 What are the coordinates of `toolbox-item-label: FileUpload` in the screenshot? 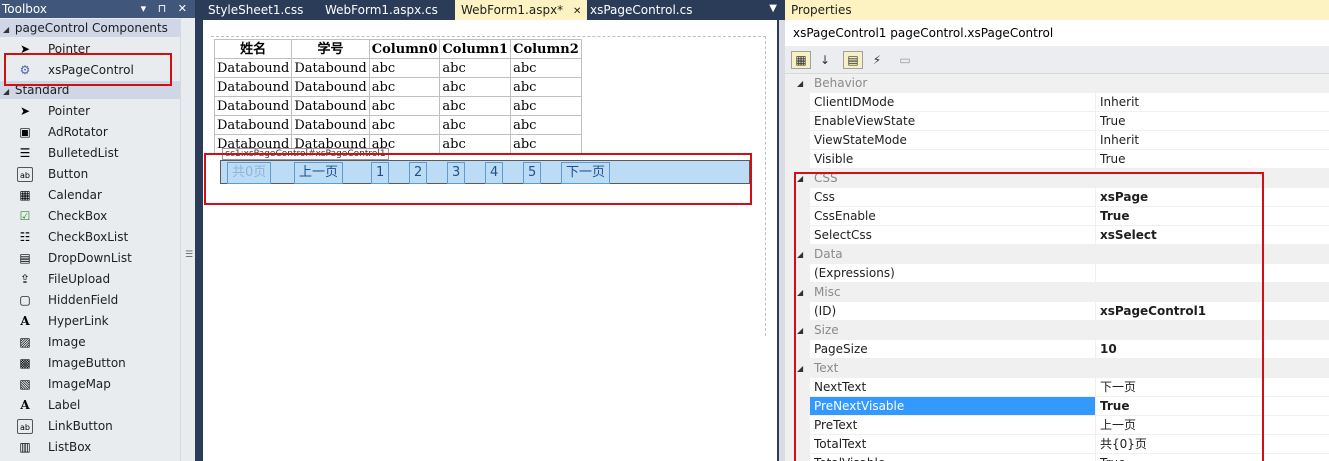 It's located at (79, 279).